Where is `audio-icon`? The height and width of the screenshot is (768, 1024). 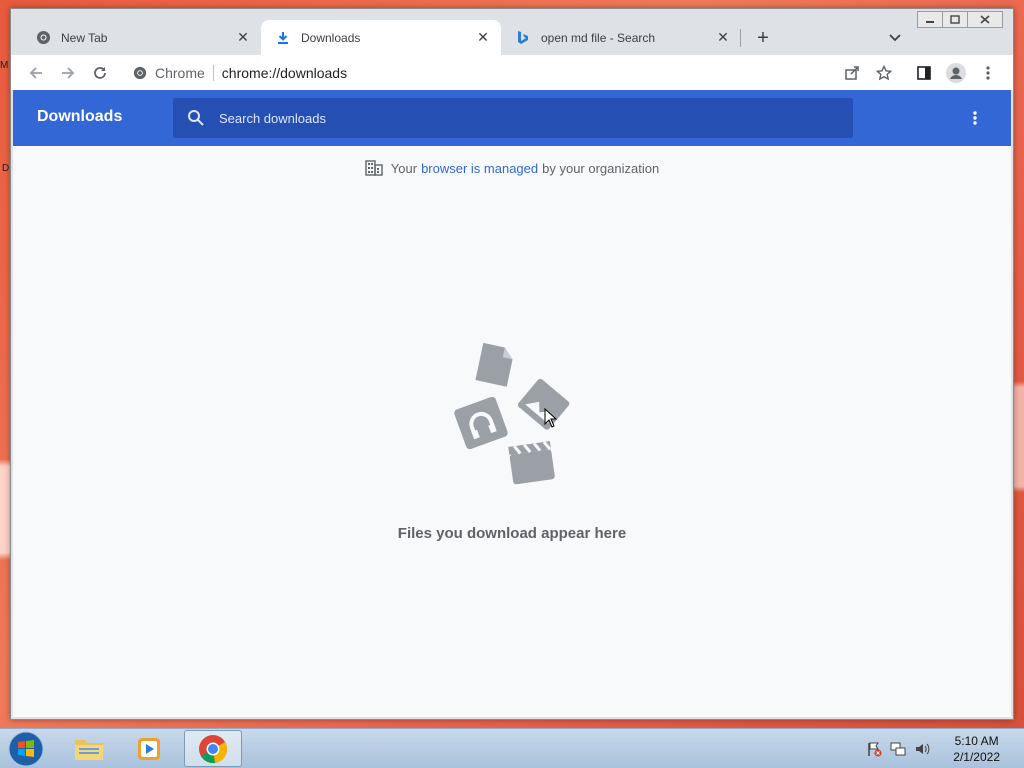 audio-icon is located at coordinates (481, 423).